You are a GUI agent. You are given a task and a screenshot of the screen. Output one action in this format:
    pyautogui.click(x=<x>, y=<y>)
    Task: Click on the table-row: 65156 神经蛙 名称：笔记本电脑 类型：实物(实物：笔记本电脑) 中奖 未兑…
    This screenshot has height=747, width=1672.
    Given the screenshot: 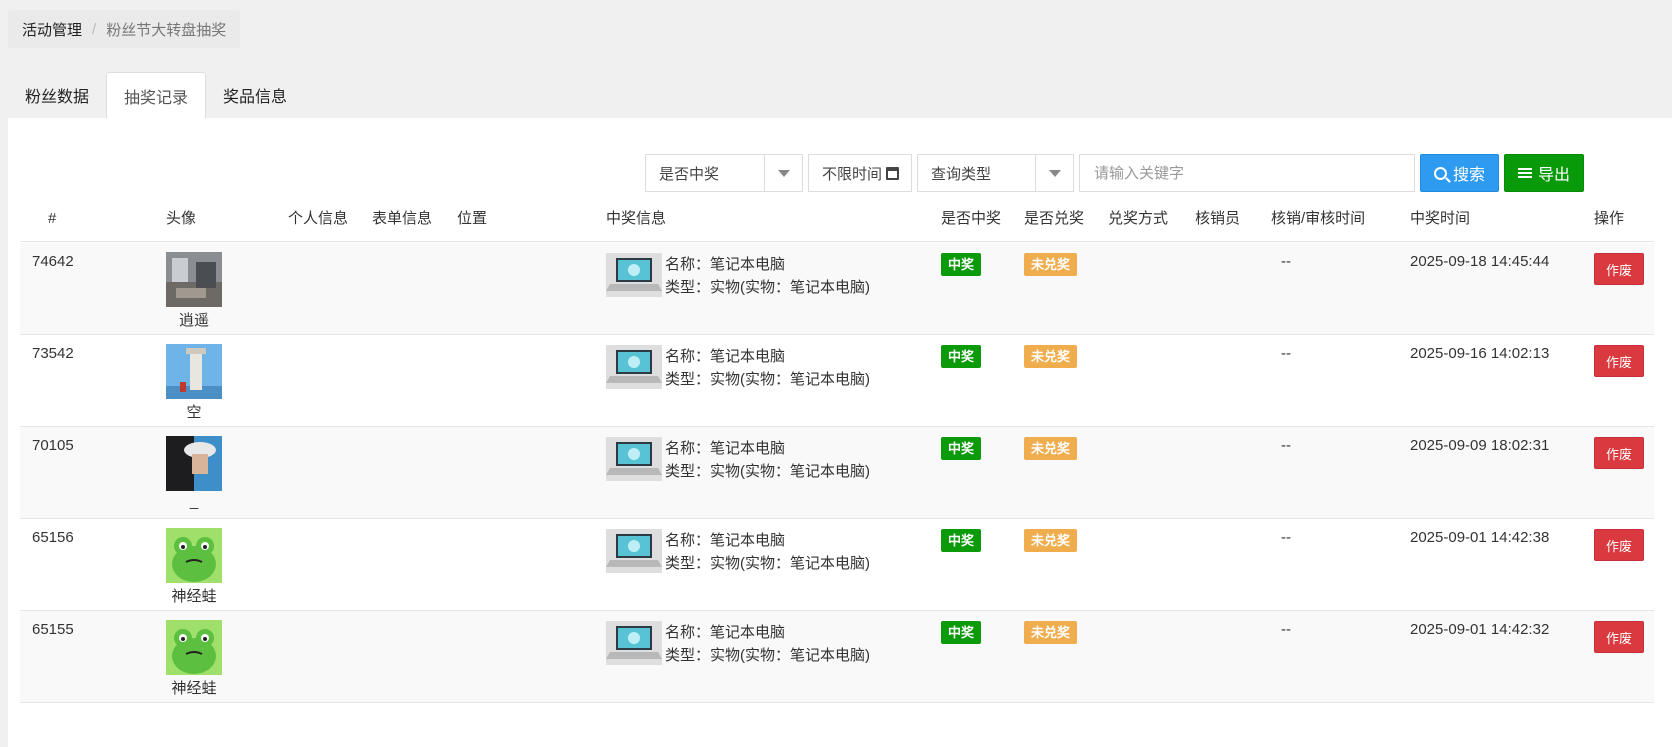 What is the action you would take?
    pyautogui.click(x=837, y=565)
    